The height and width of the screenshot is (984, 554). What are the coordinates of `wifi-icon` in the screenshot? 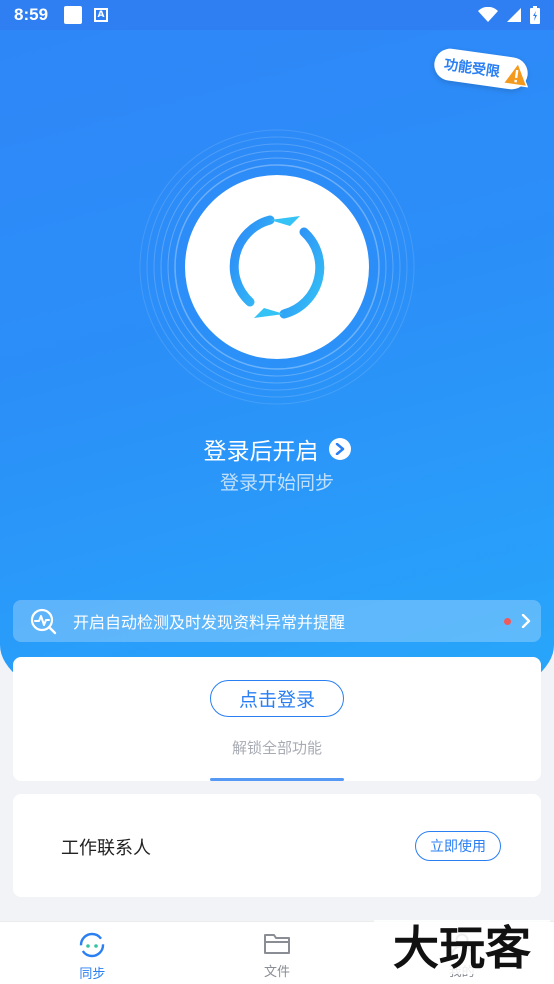 It's located at (488, 14).